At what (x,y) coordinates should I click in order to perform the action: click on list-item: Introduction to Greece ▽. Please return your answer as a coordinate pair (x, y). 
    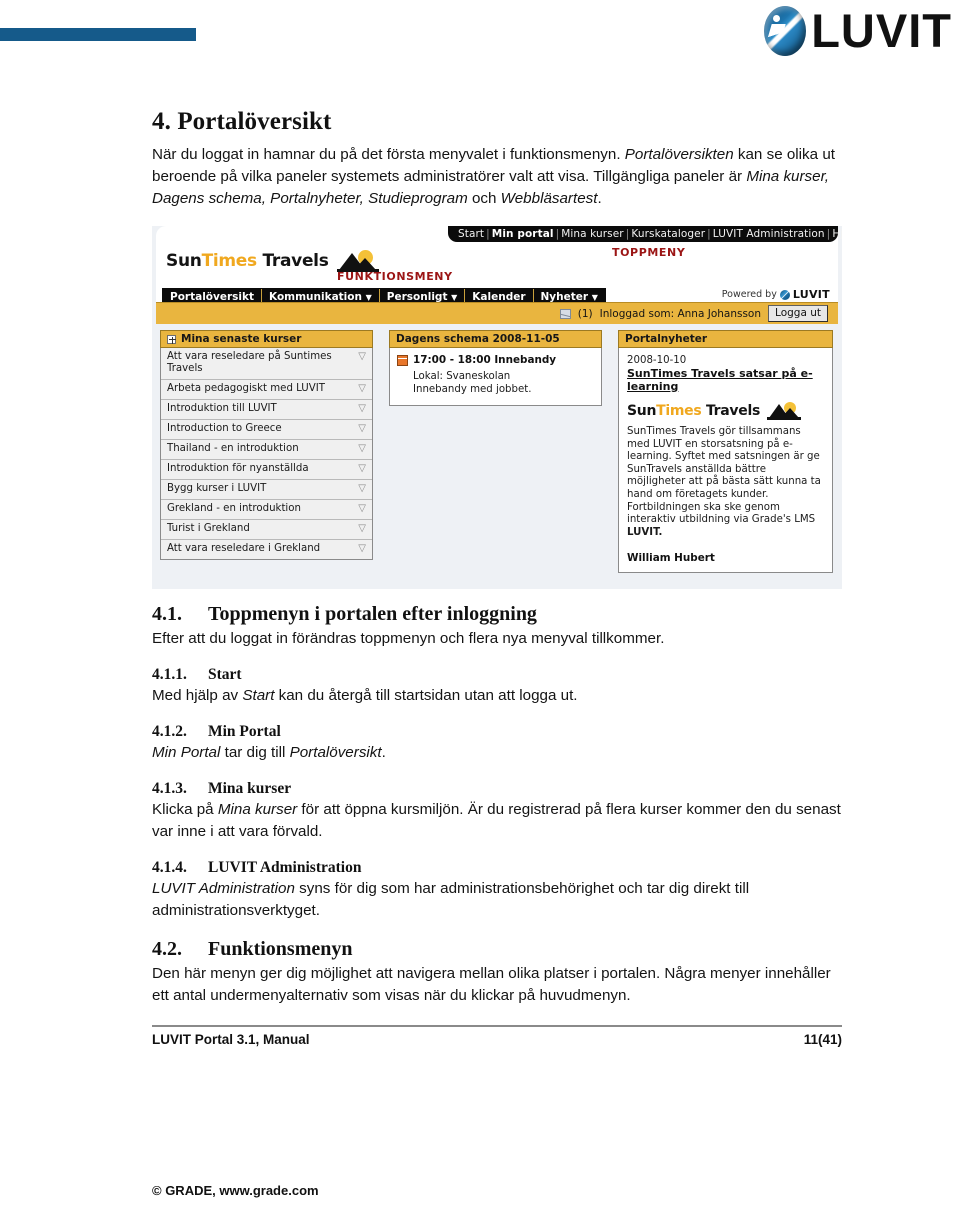
    Looking at the image, I should click on (266, 430).